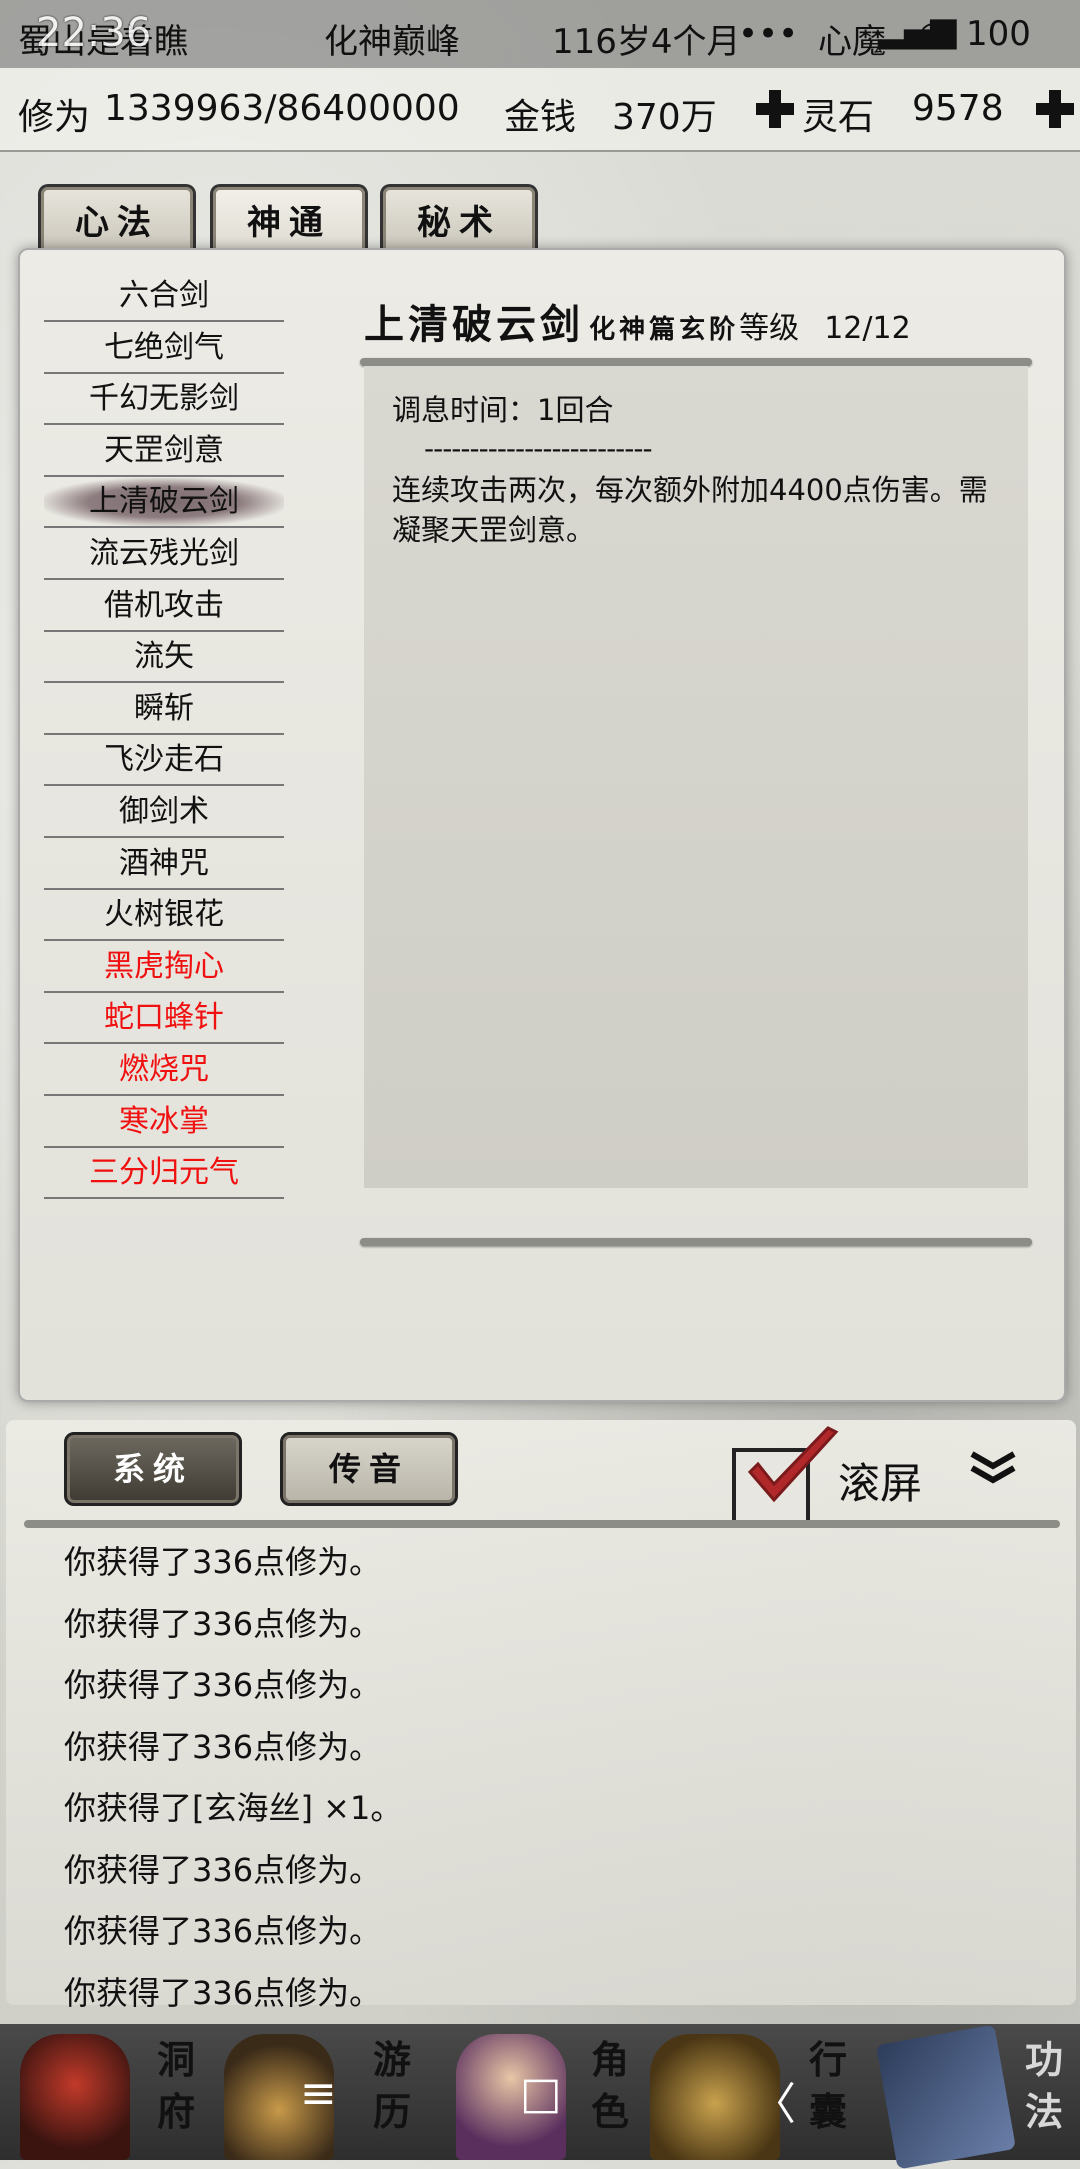 This screenshot has width=1080, height=2169. I want to click on tab-message-log: 传音, so click(369, 1469).